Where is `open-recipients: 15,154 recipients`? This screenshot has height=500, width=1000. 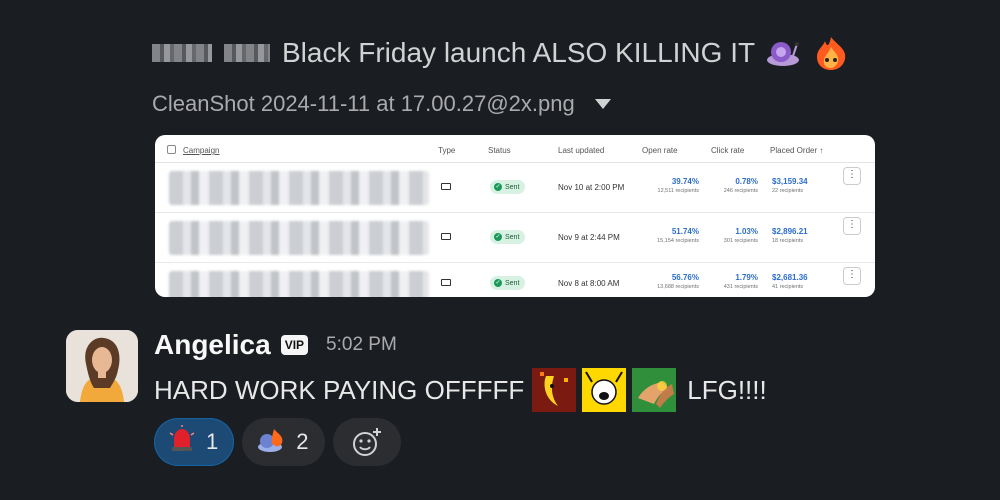
open-recipients: 15,154 recipients is located at coordinates (678, 241).